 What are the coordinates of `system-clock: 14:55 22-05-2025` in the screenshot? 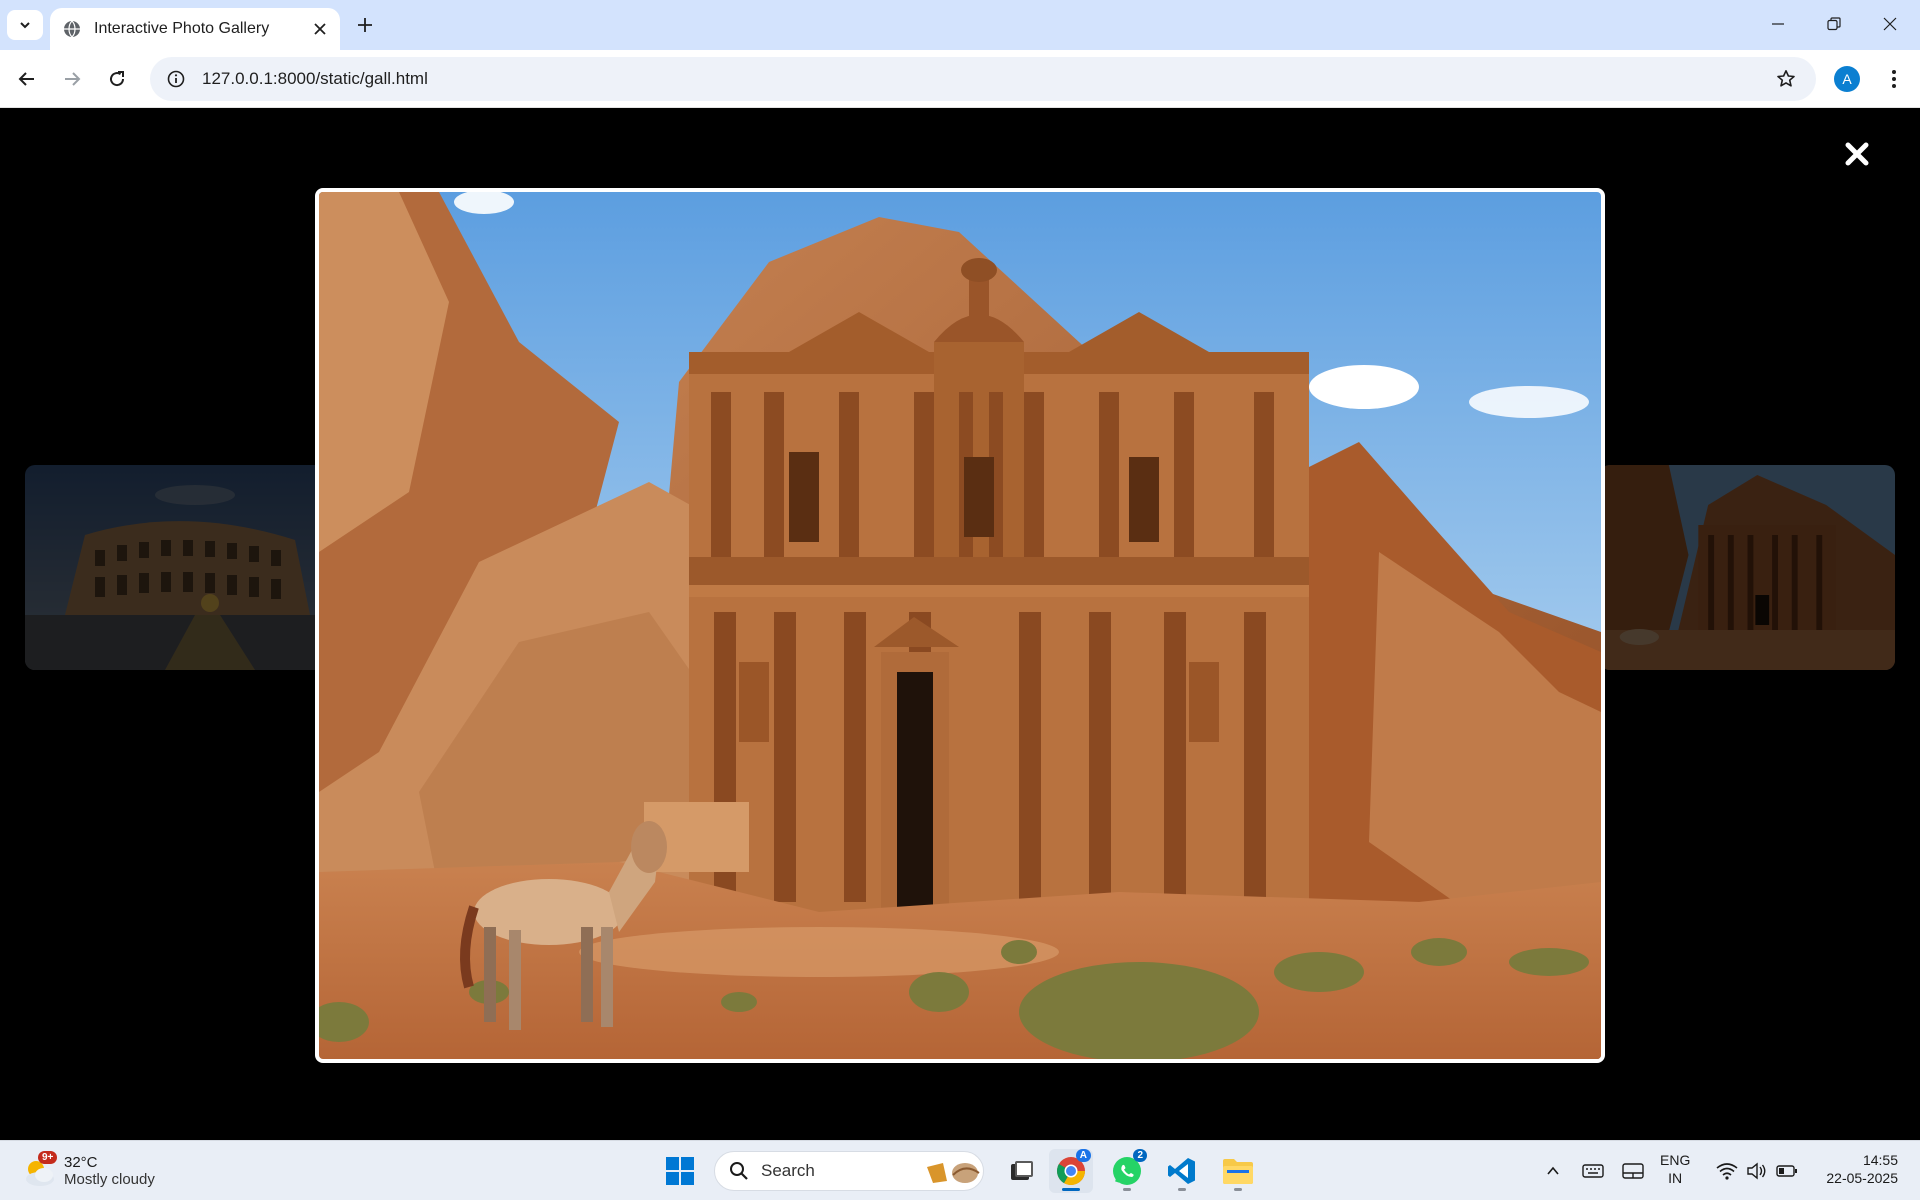 It's located at (1854, 1169).